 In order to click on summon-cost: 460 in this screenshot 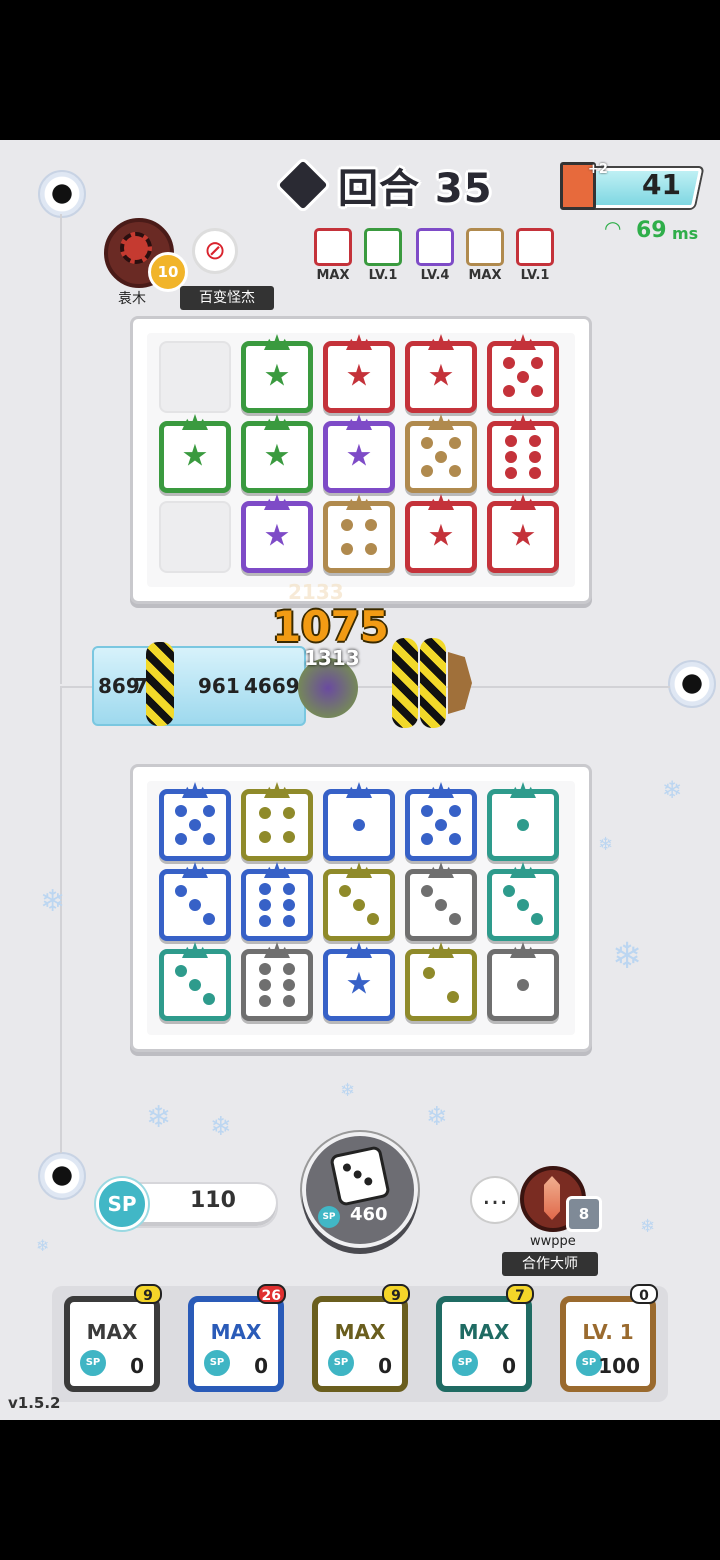, I will do `click(369, 1214)`.